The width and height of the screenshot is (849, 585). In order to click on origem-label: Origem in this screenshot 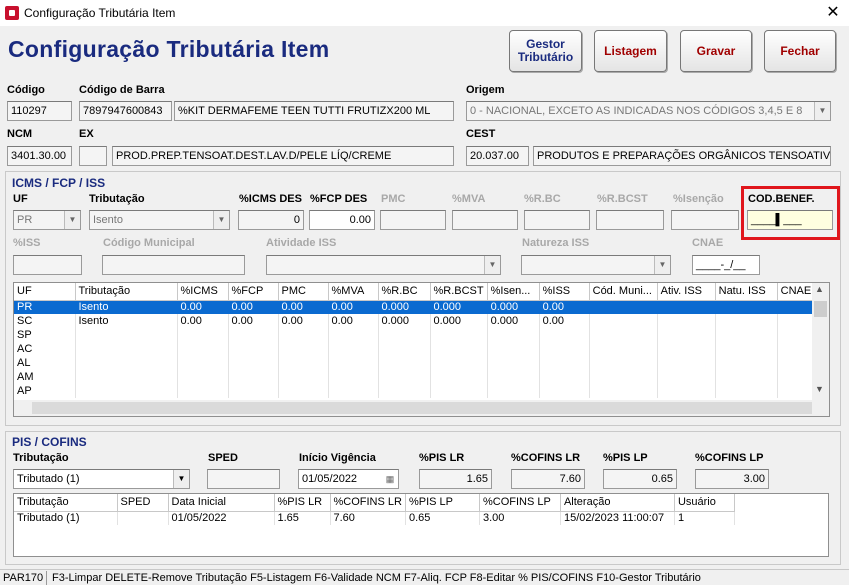, I will do `click(485, 90)`.